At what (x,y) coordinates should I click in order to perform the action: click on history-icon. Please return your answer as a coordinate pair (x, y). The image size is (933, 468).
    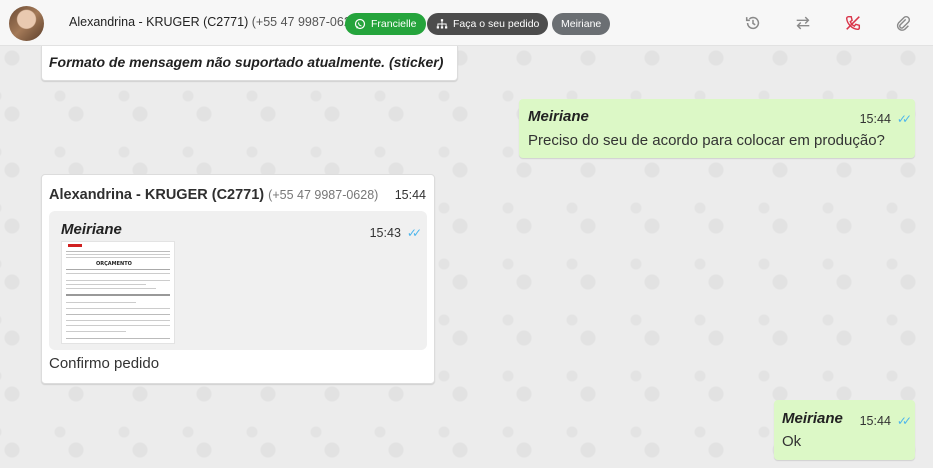
    Looking at the image, I should click on (752, 23).